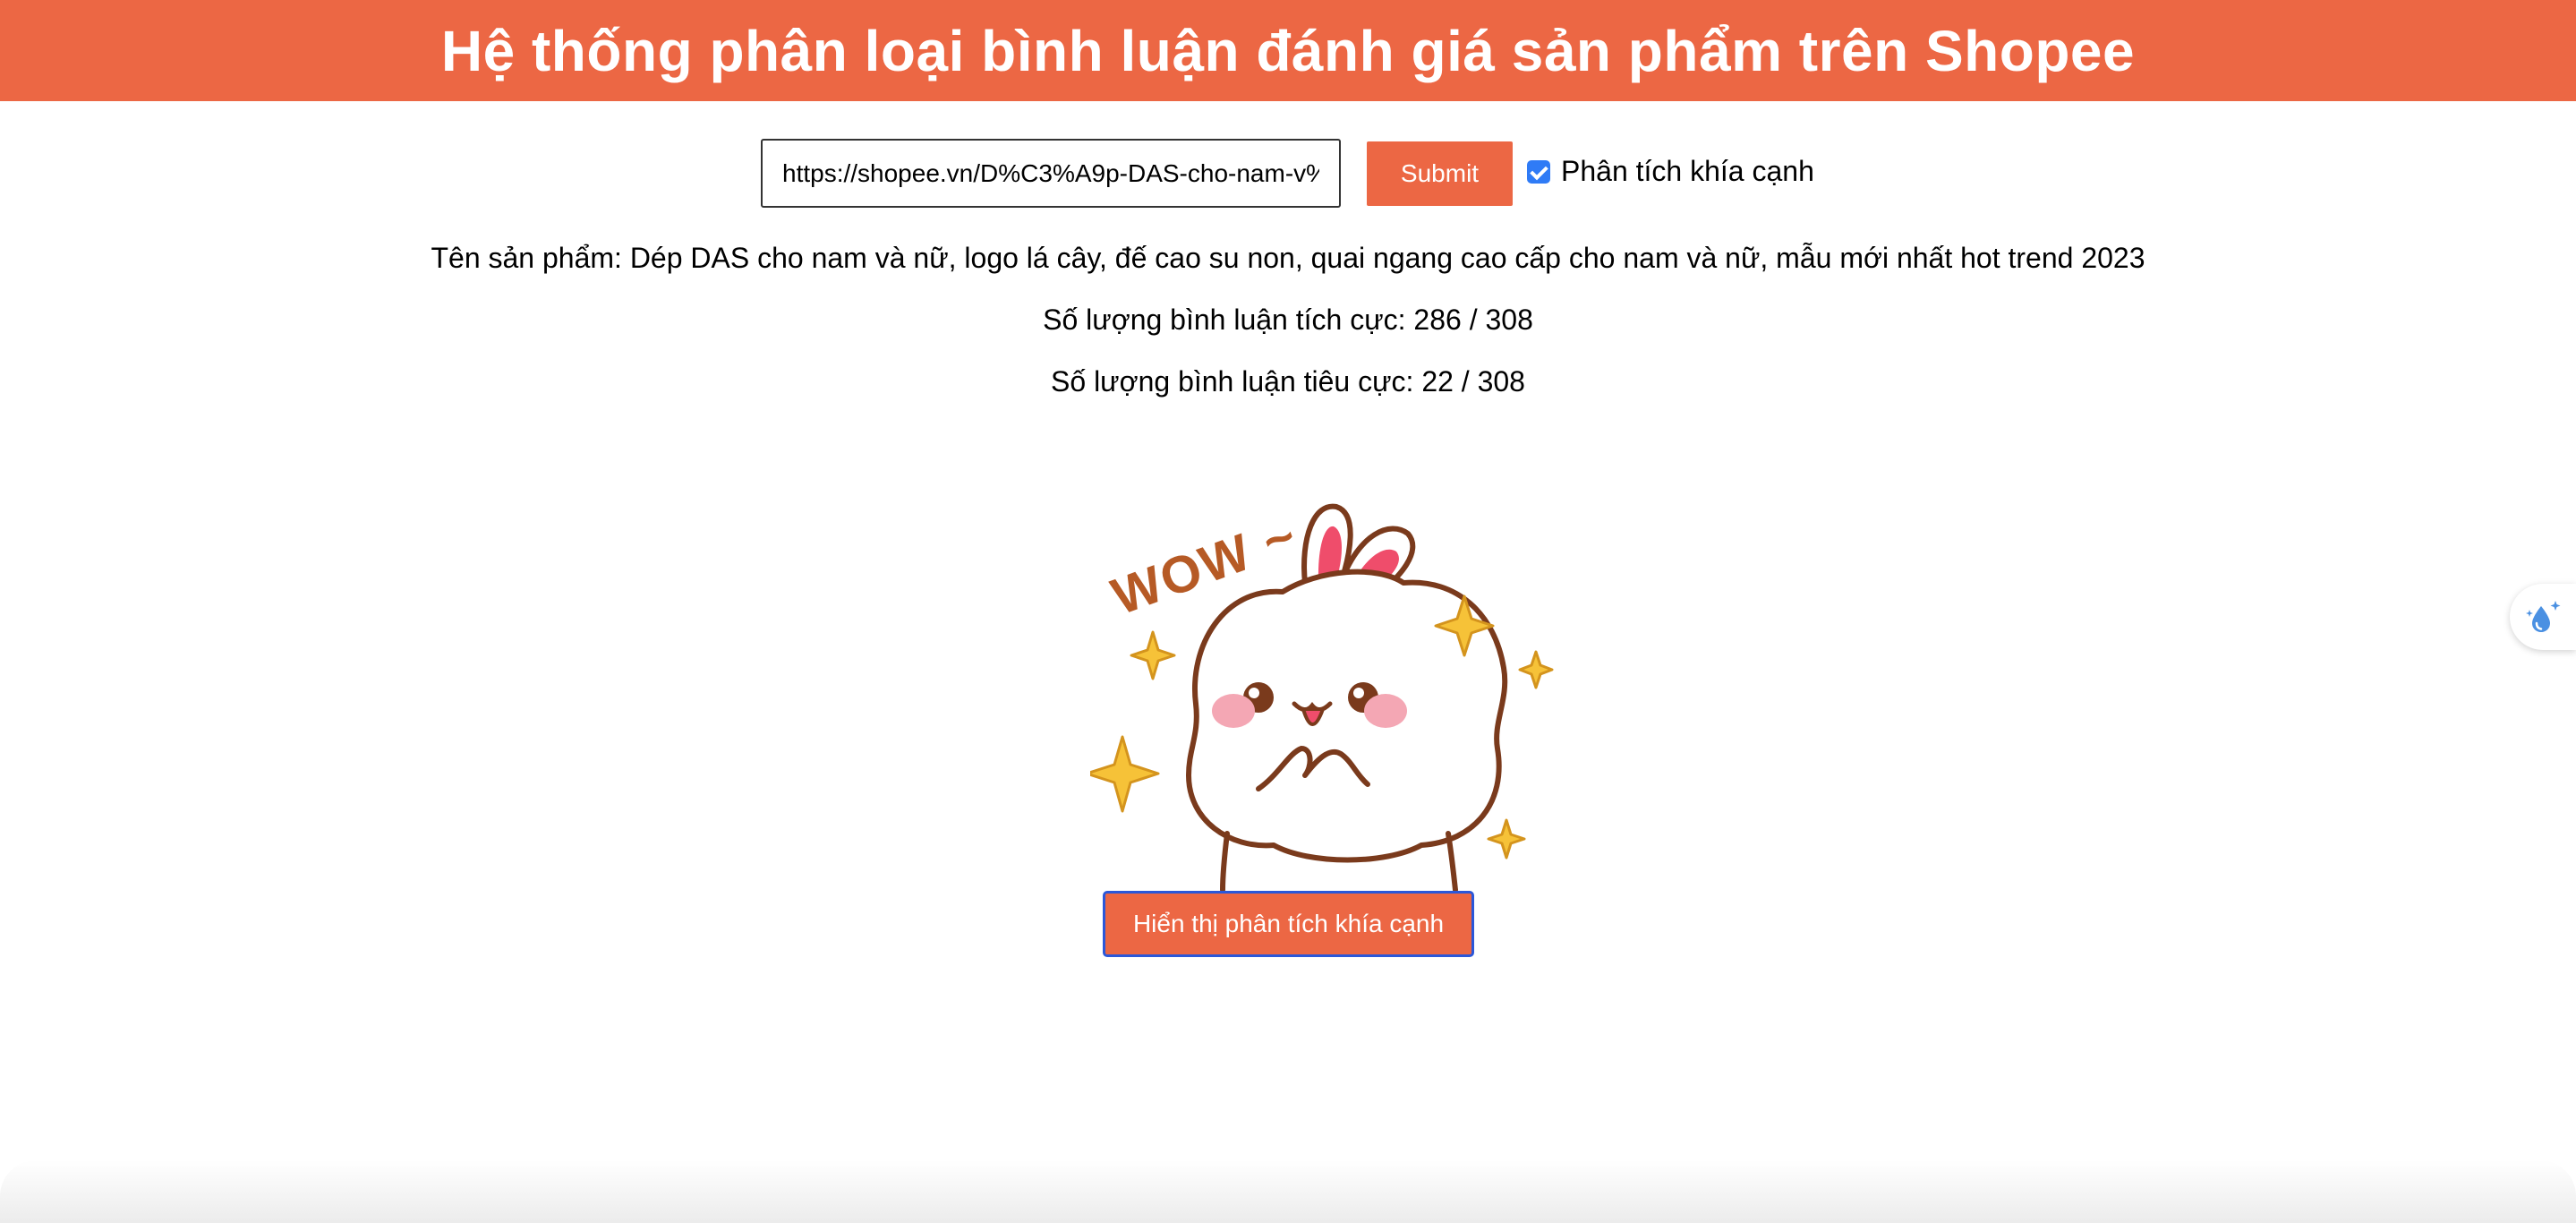  What do you see at coordinates (1322, 697) in the screenshot?
I see `bunny-wow-sticker: WOW ~` at bounding box center [1322, 697].